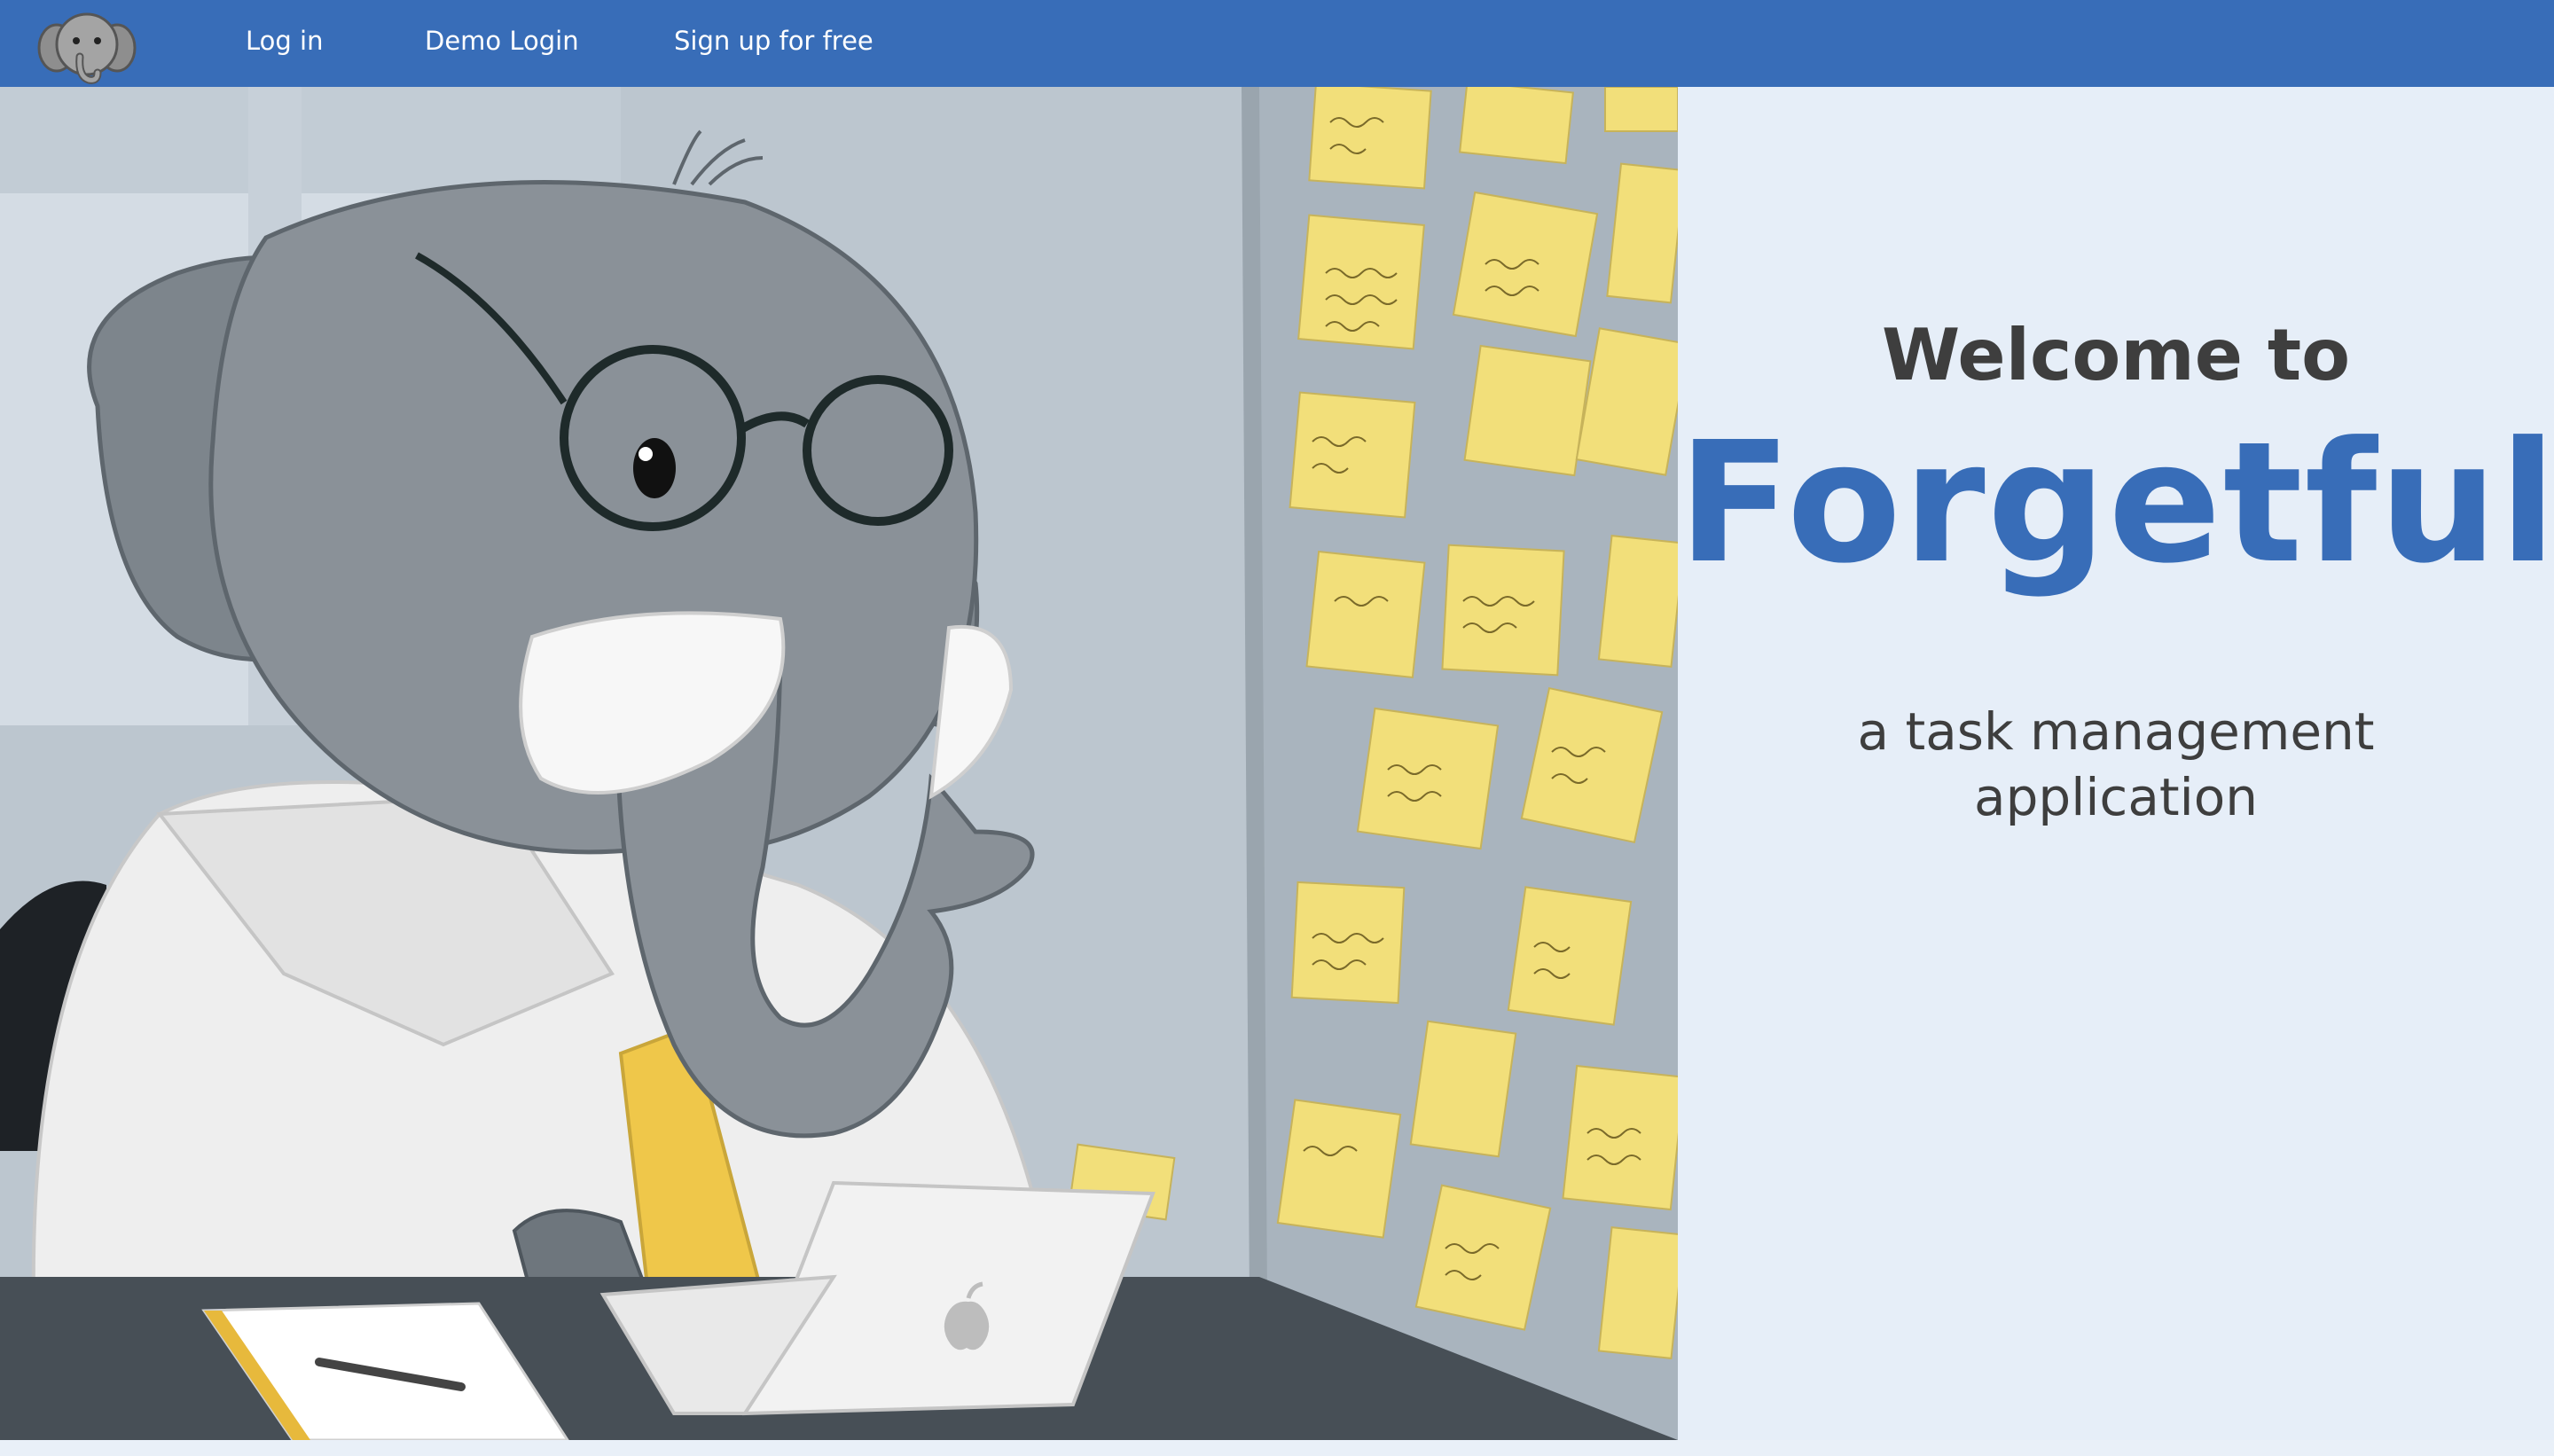 The height and width of the screenshot is (1456, 2554). What do you see at coordinates (502, 41) in the screenshot?
I see `demo-login-link: Demo Login` at bounding box center [502, 41].